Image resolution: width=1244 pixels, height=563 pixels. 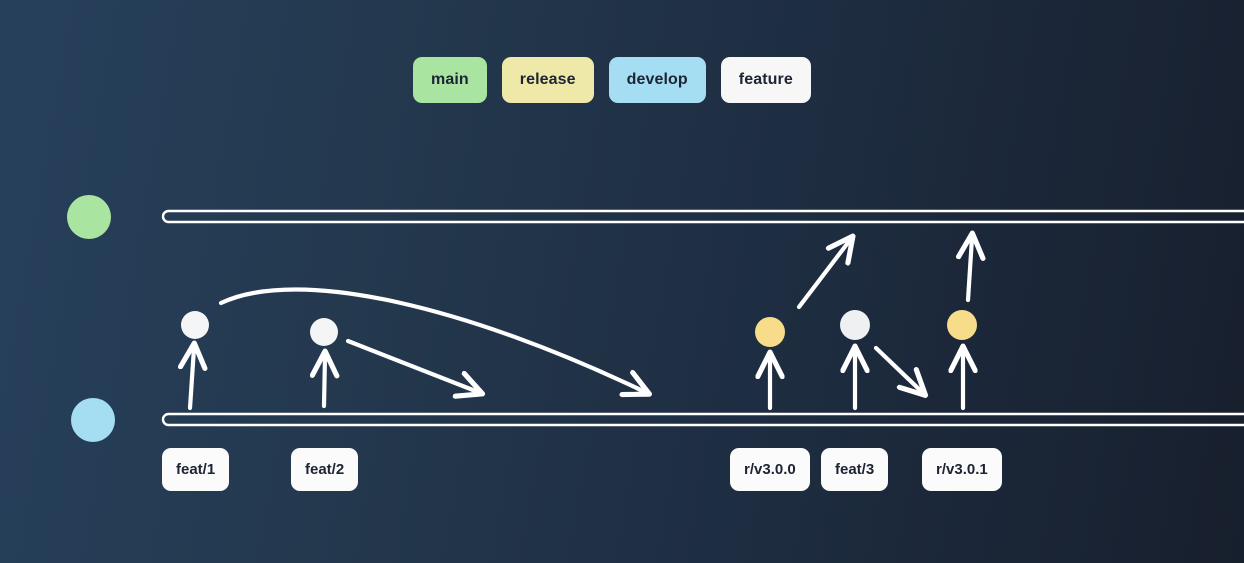 What do you see at coordinates (702, 216) in the screenshot?
I see `lane-rail-main` at bounding box center [702, 216].